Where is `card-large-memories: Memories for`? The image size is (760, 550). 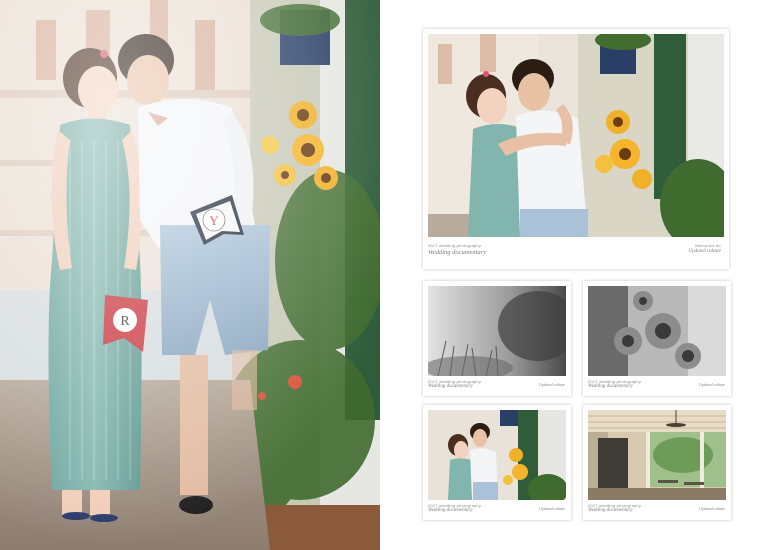
card-large-memories: Memories for is located at coordinates (708, 245).